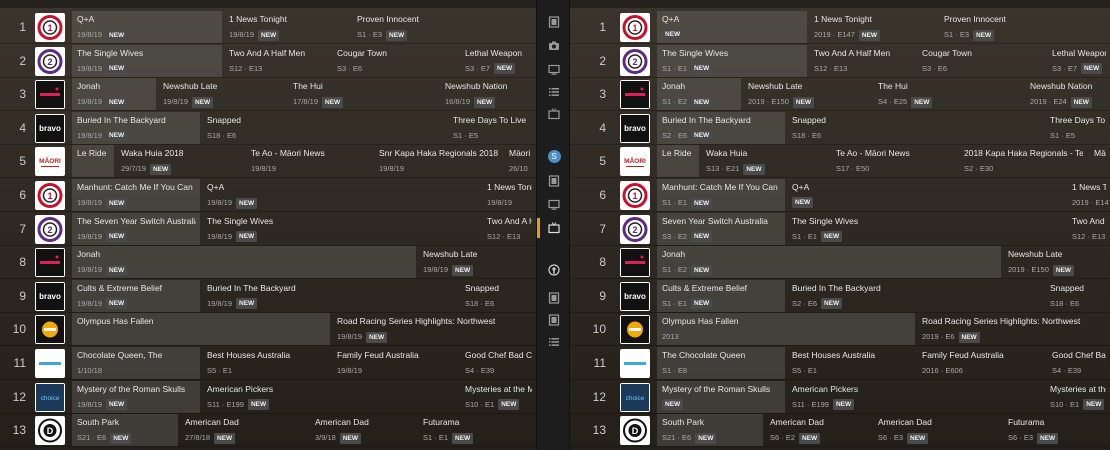 The height and width of the screenshot is (450, 1110). What do you see at coordinates (851, 363) in the screenshot?
I see `program-cell: Best Houses Australia S5 · E1` at bounding box center [851, 363].